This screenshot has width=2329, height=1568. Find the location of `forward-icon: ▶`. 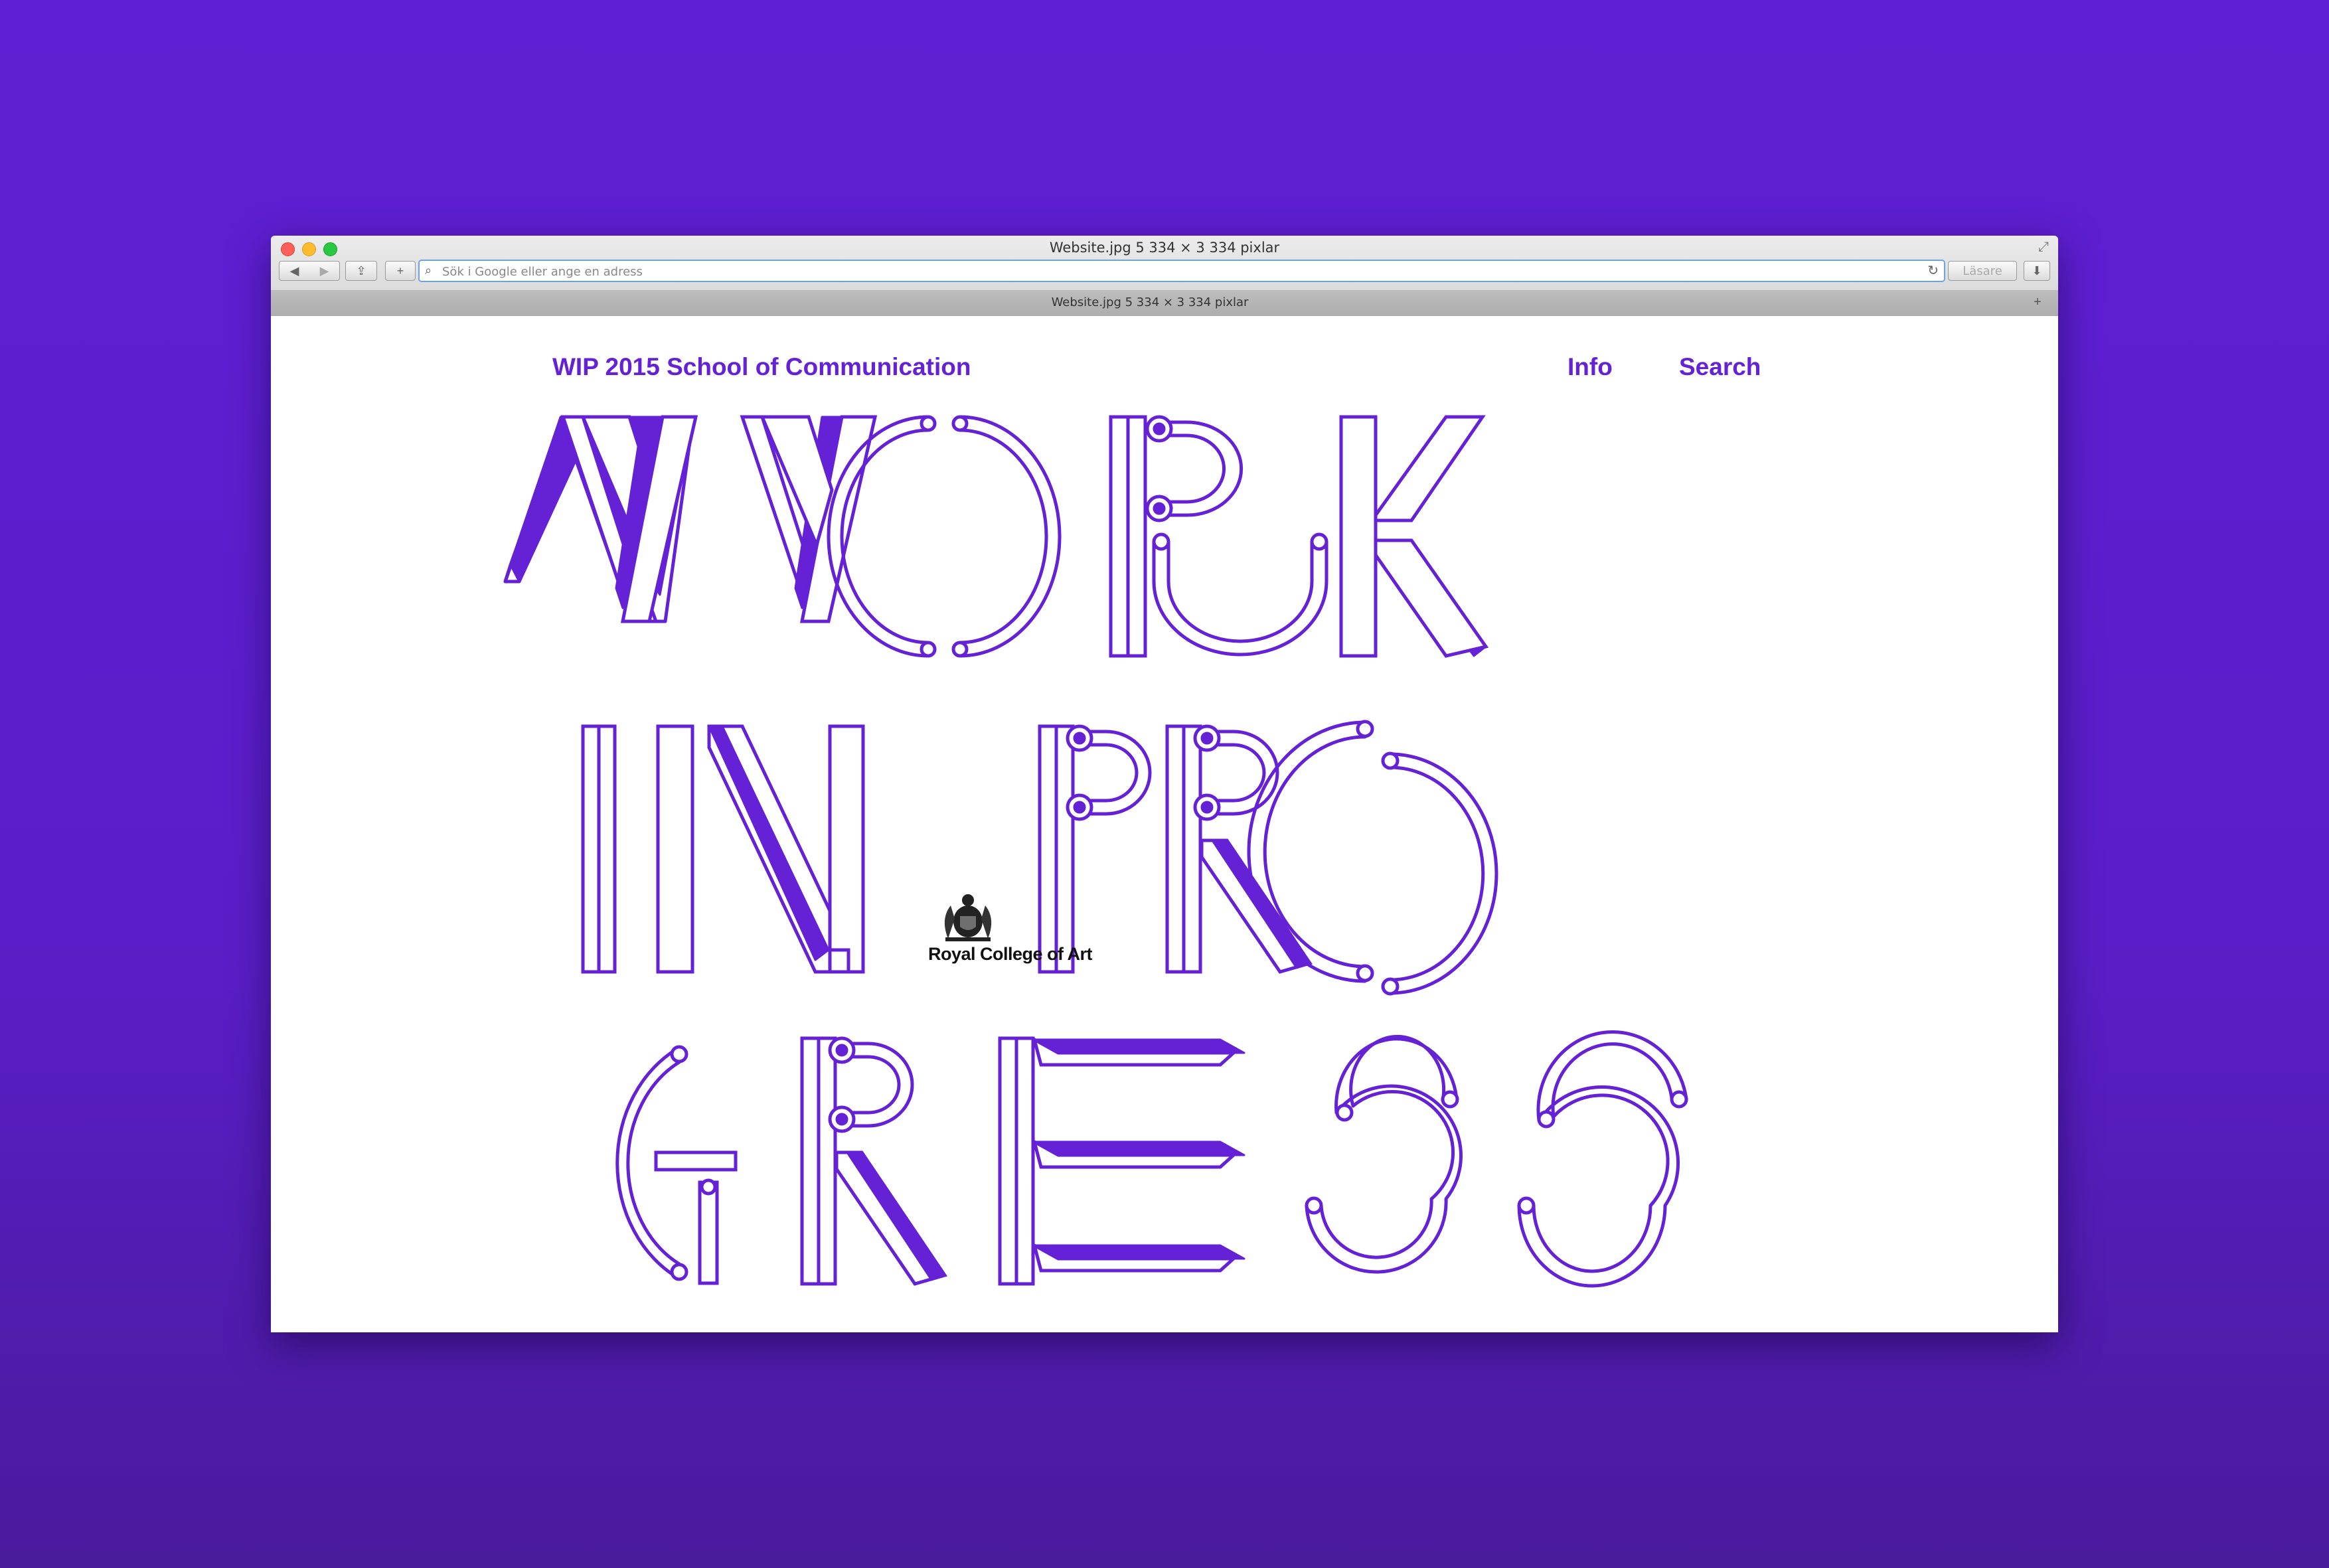

forward-icon: ▶ is located at coordinates (324, 271).